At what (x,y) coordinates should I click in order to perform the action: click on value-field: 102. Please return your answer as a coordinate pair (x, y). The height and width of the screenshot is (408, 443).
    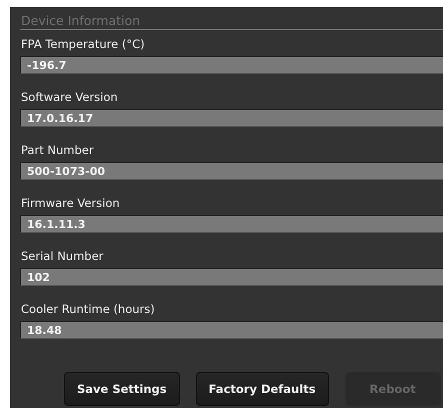
    Looking at the image, I should click on (231, 277).